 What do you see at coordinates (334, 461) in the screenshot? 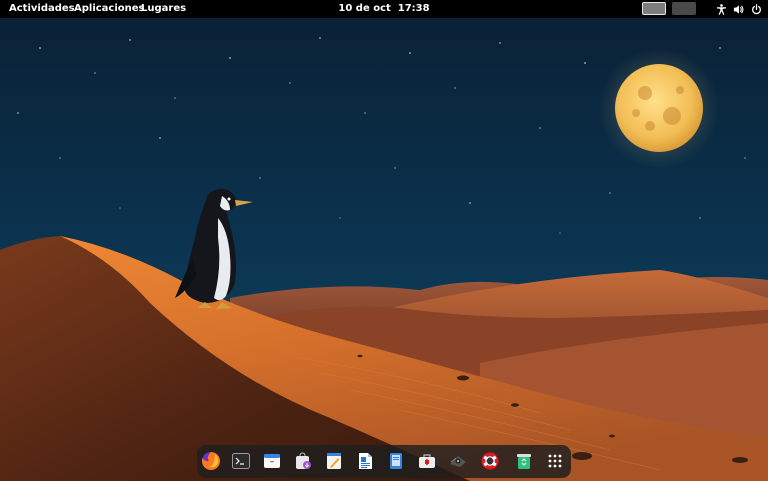
I see `text-editor-icon` at bounding box center [334, 461].